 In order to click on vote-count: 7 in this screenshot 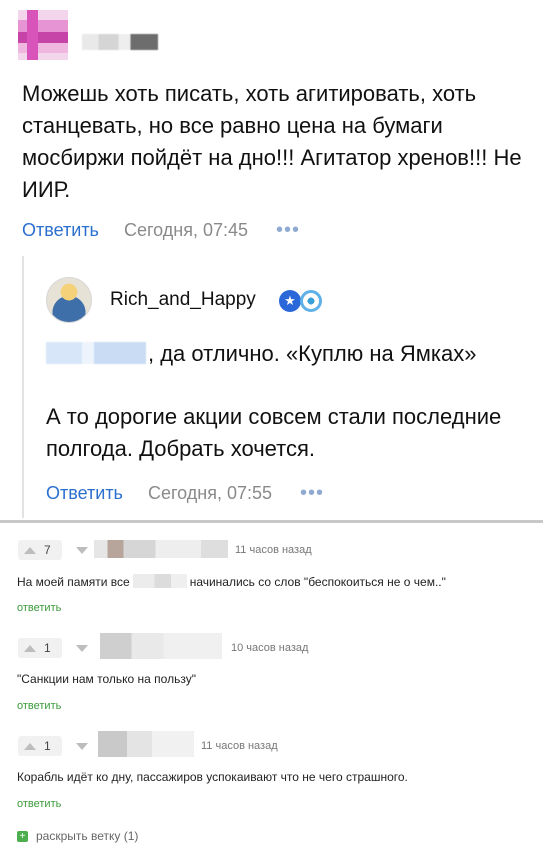, I will do `click(47, 550)`.